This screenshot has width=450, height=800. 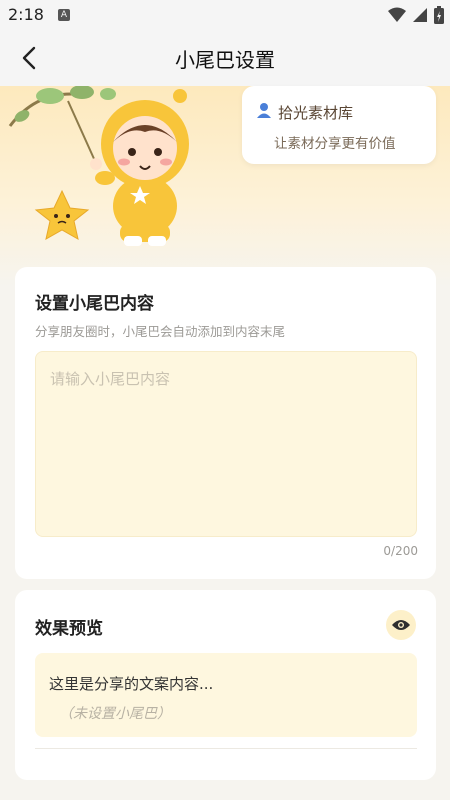 I want to click on tail-content-placeholder: 请输入小尾巴内容, so click(x=110, y=379).